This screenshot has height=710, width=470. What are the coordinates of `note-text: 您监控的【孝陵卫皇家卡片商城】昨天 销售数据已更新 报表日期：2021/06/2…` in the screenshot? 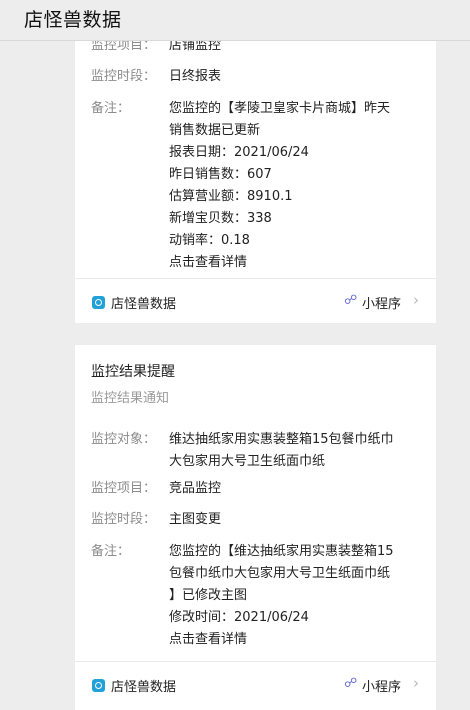 It's located at (294, 186).